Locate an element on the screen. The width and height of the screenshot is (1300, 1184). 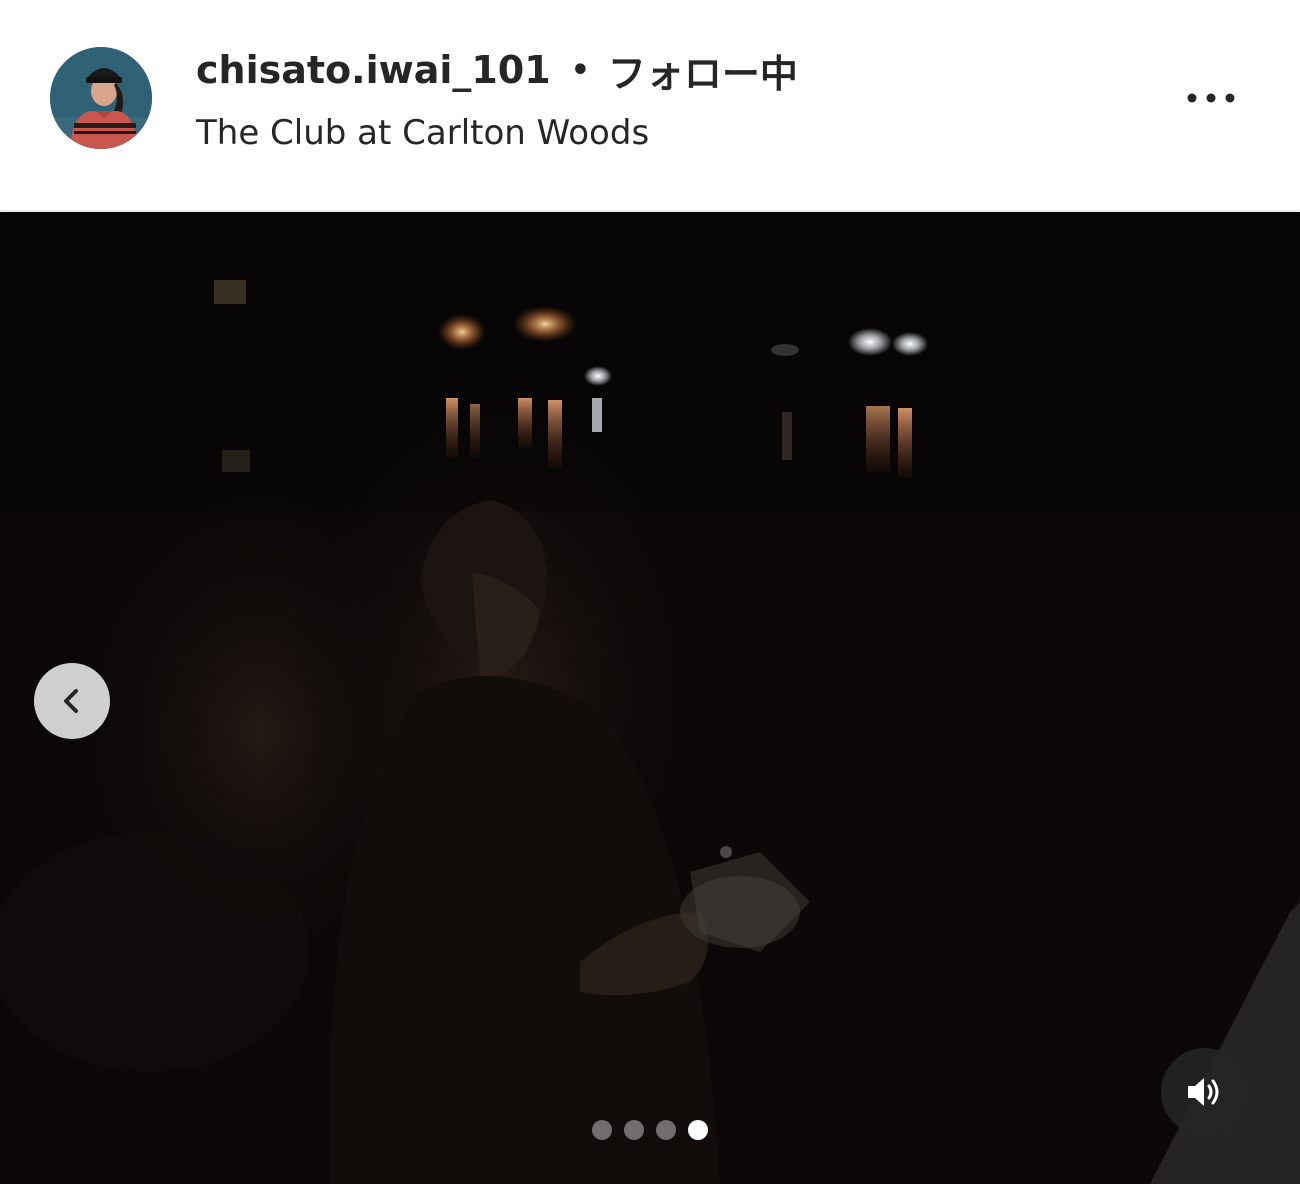
sound-toggle-button is located at coordinates (1205, 1092).